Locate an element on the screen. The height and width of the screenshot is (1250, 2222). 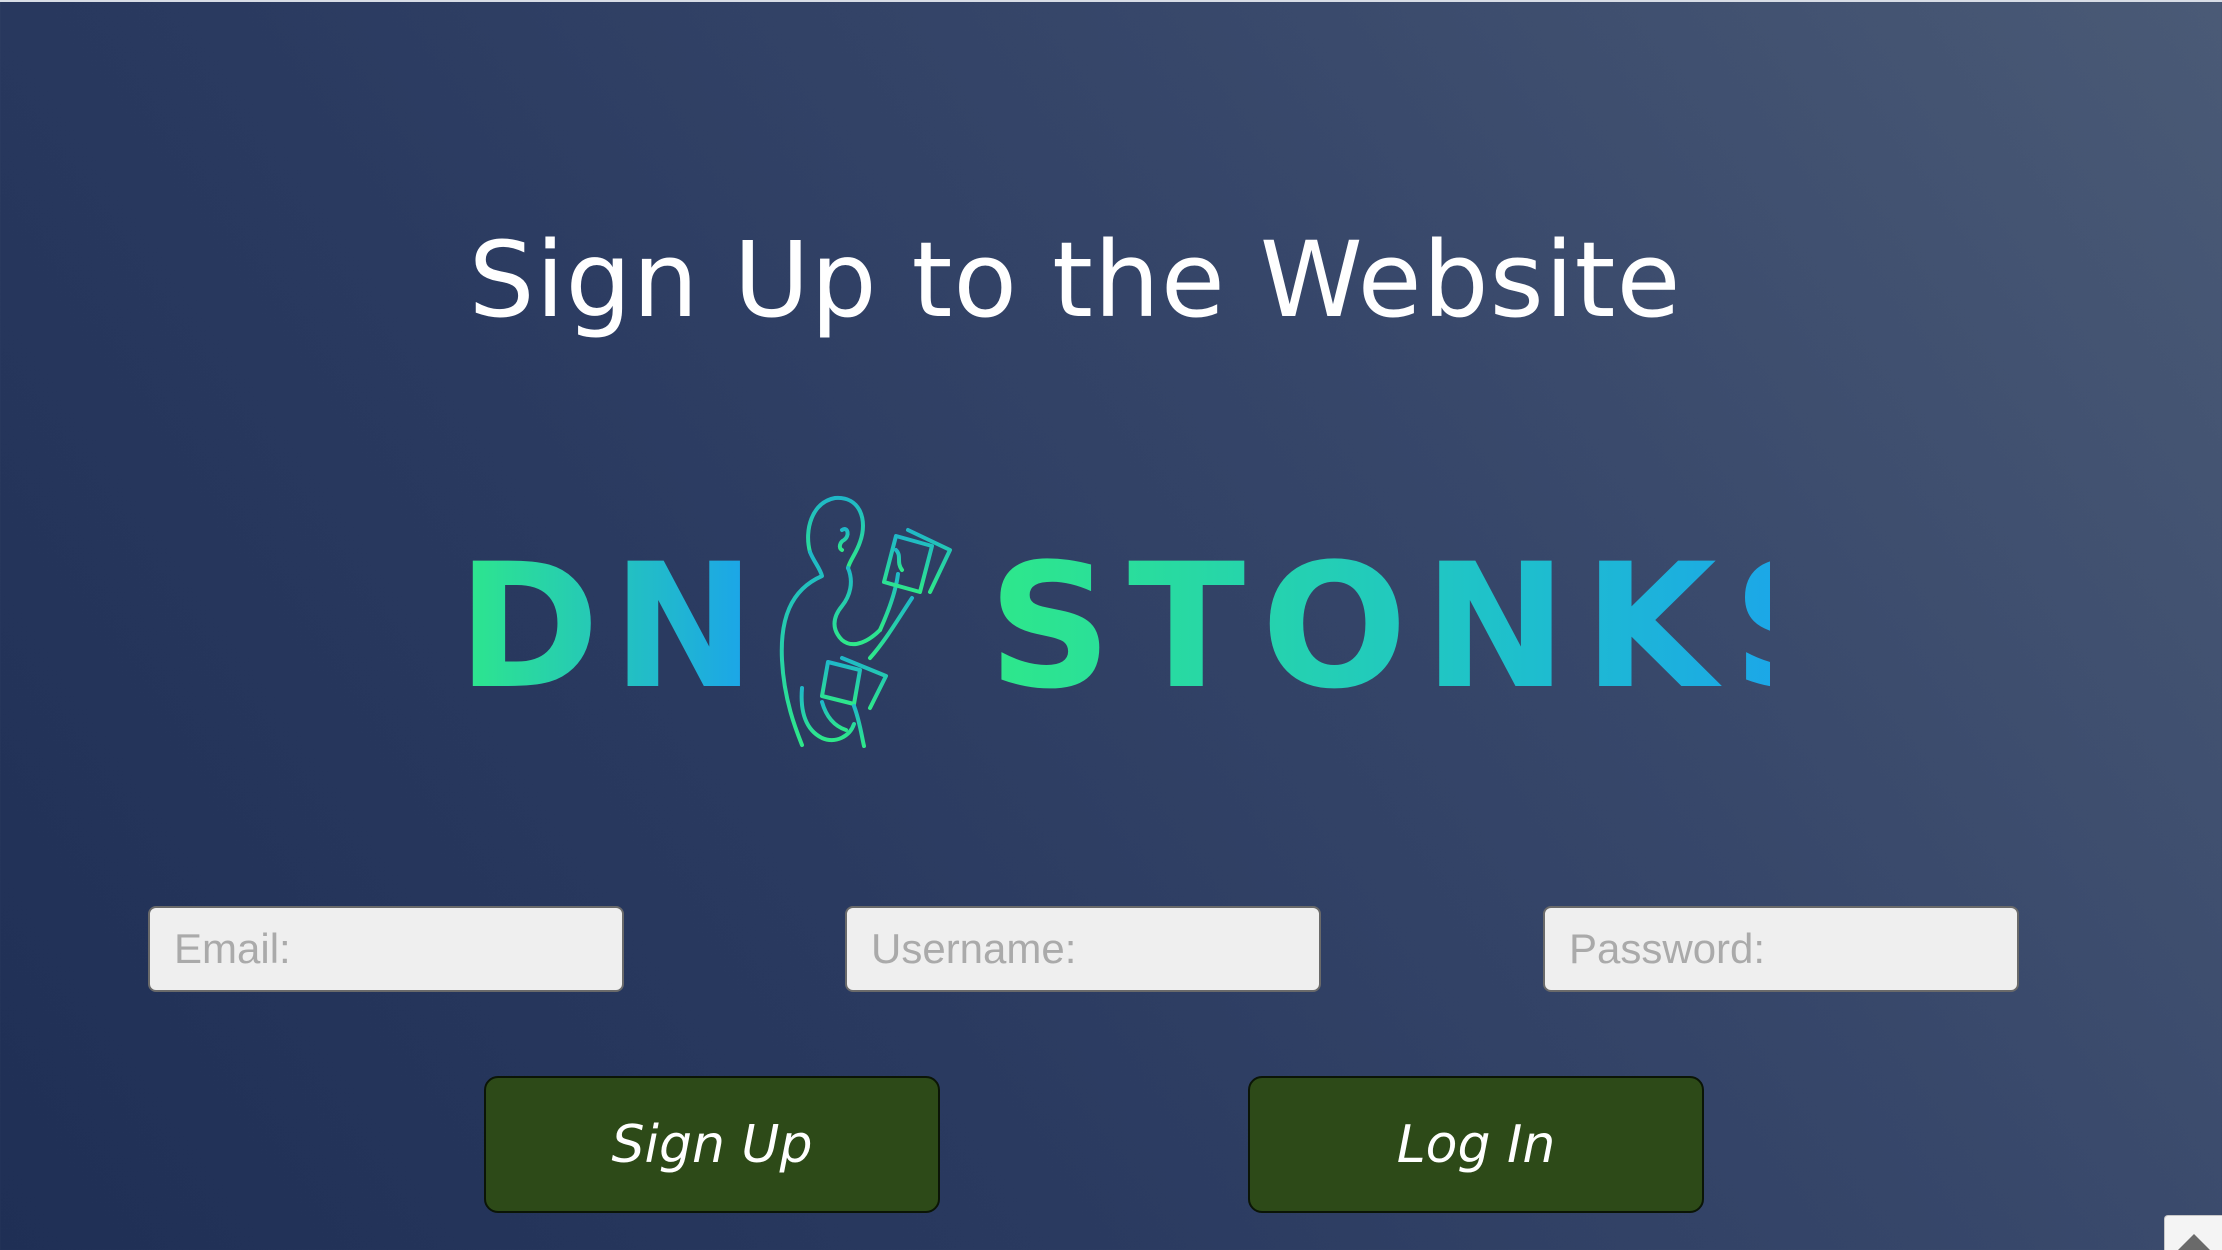
password-field is located at coordinates (1781, 949).